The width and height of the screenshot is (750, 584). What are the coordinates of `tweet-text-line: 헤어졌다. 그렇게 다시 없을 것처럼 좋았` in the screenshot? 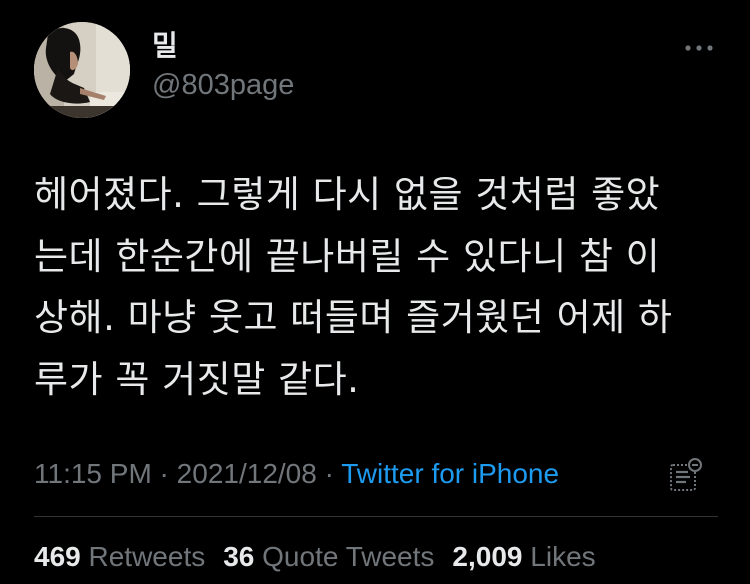 It's located at (347, 194).